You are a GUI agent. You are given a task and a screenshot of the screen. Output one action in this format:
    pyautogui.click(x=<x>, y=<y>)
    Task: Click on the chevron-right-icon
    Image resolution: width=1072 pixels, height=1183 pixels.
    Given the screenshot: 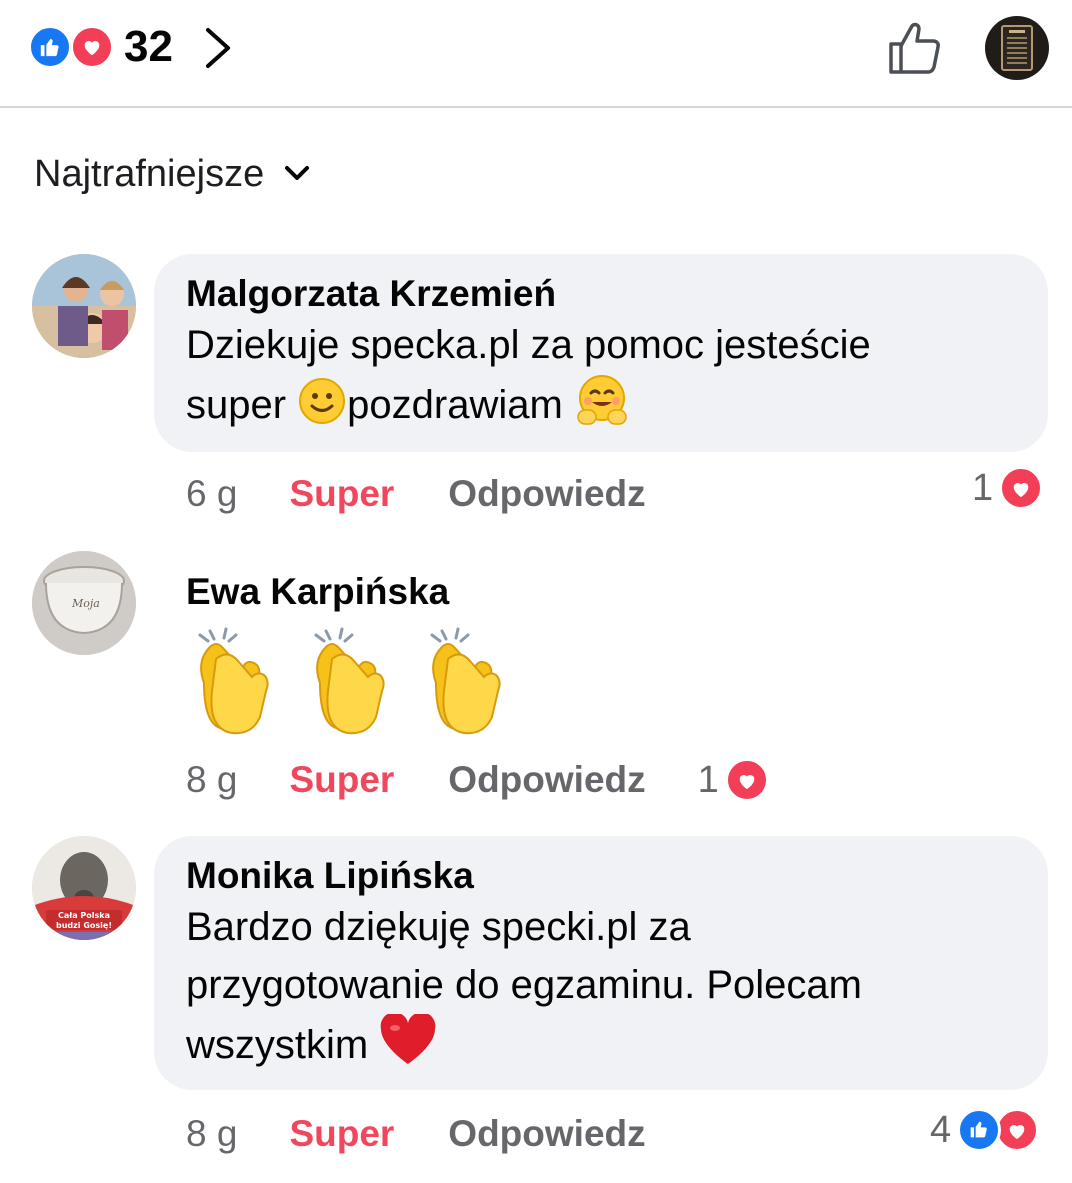 What is the action you would take?
    pyautogui.click(x=217, y=48)
    